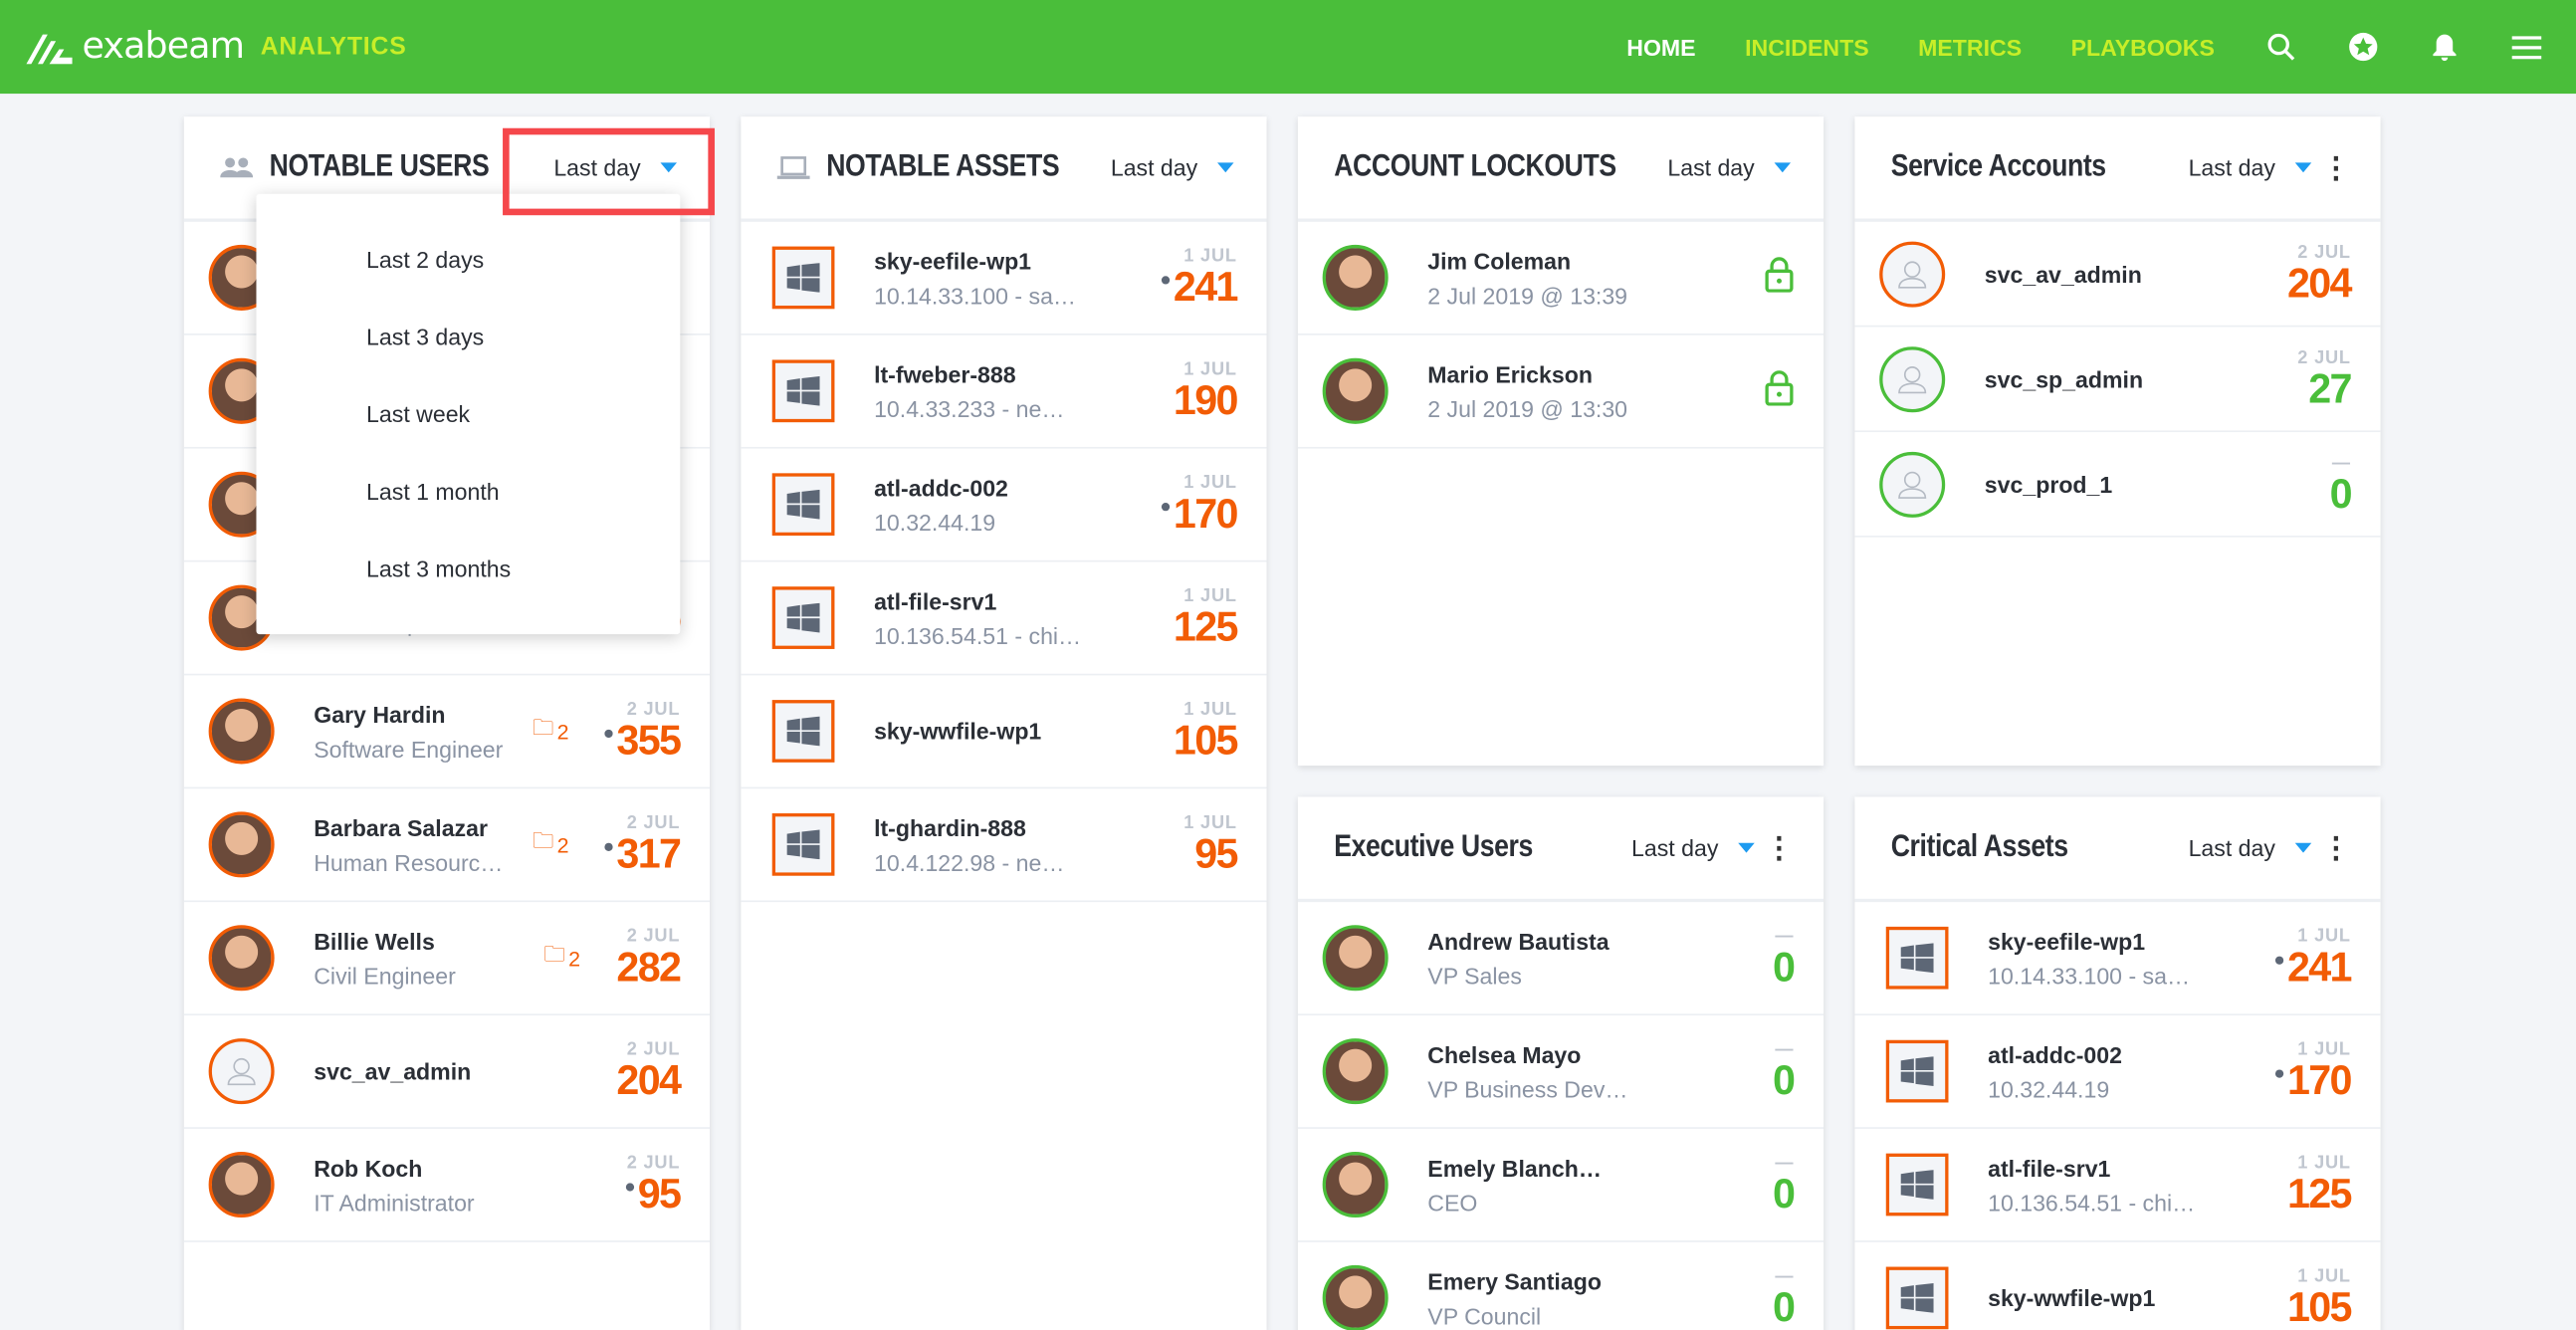 This screenshot has height=1330, width=2576. What do you see at coordinates (447, 959) in the screenshot?
I see `user-row: Billie Wells Civil Engineer 🗀 2 2 JUL 282` at bounding box center [447, 959].